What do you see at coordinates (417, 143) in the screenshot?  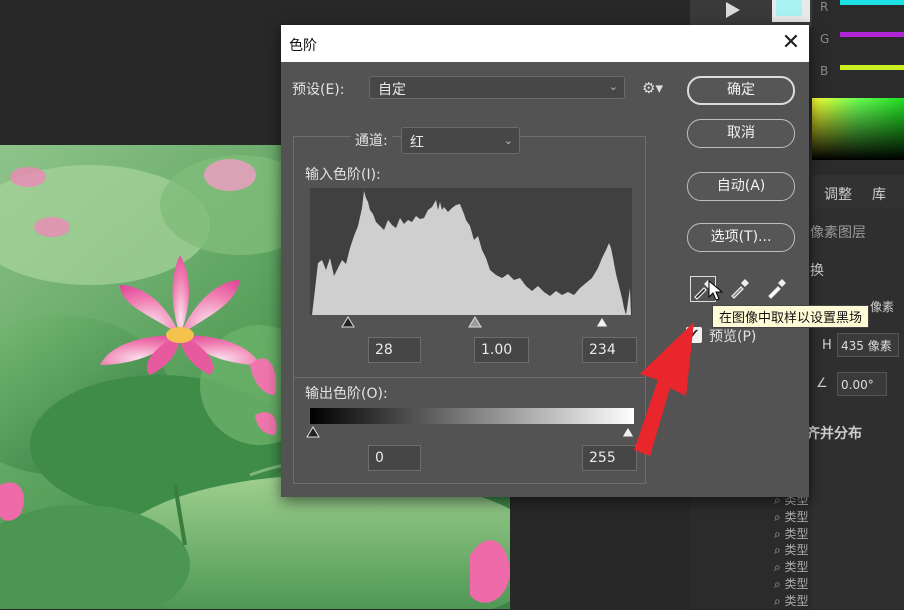 I see `channel-value: 红` at bounding box center [417, 143].